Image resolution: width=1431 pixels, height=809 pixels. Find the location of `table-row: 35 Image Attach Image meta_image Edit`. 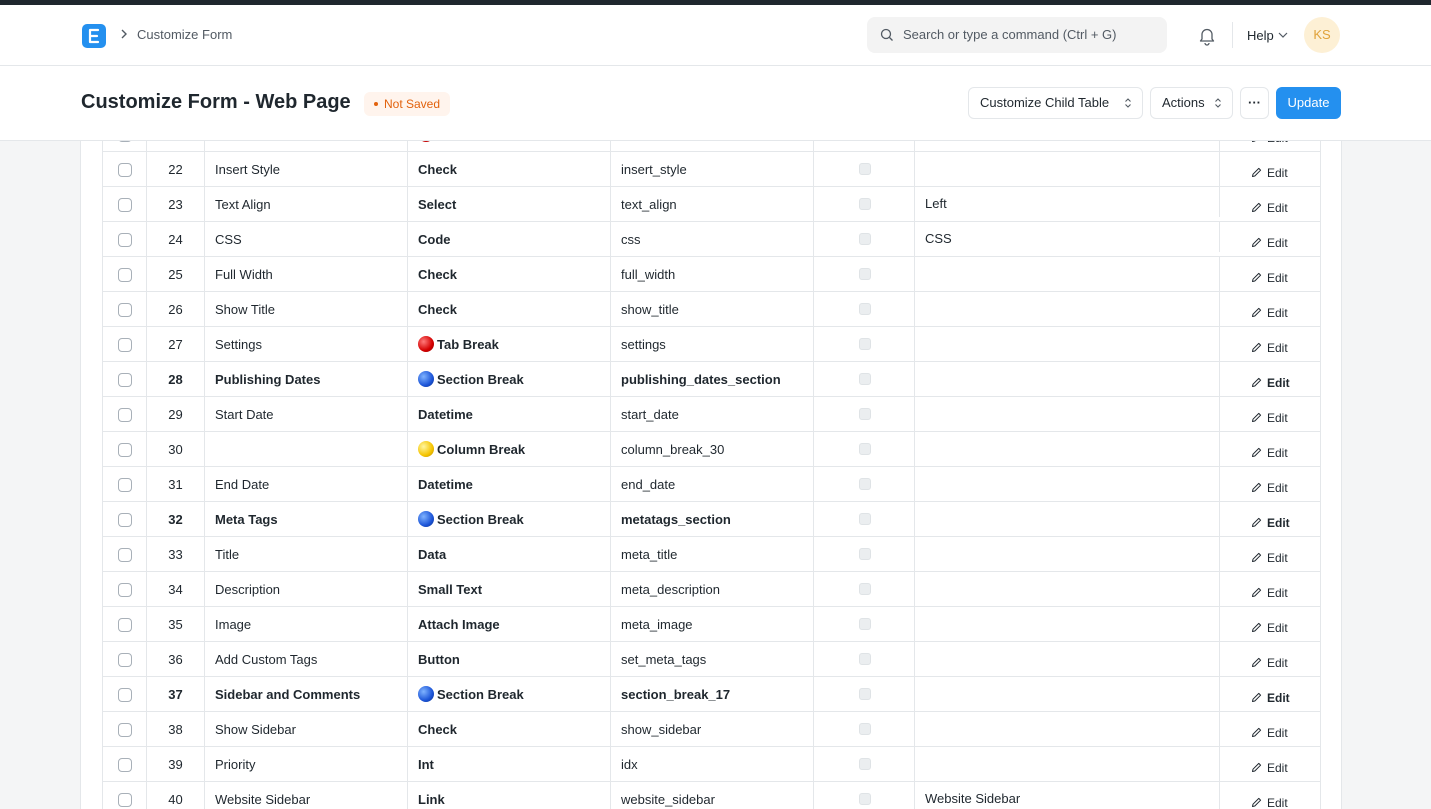

table-row: 35 Image Attach Image meta_image Edit is located at coordinates (711, 624).